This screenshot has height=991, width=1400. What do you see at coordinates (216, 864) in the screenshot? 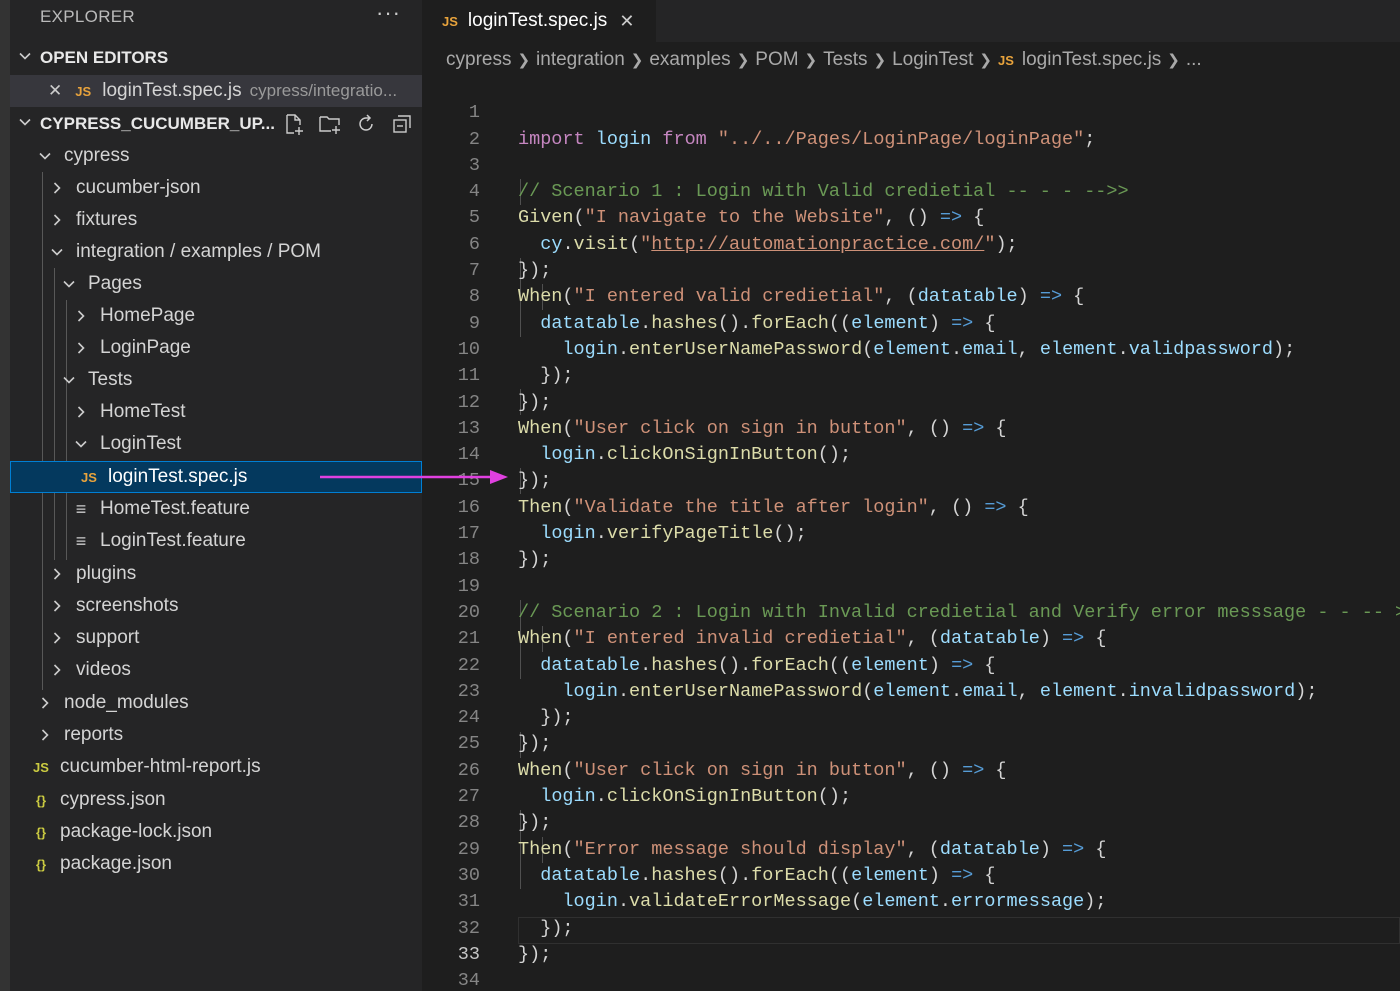
I see `tree-file-package-json: {} package.json` at bounding box center [216, 864].